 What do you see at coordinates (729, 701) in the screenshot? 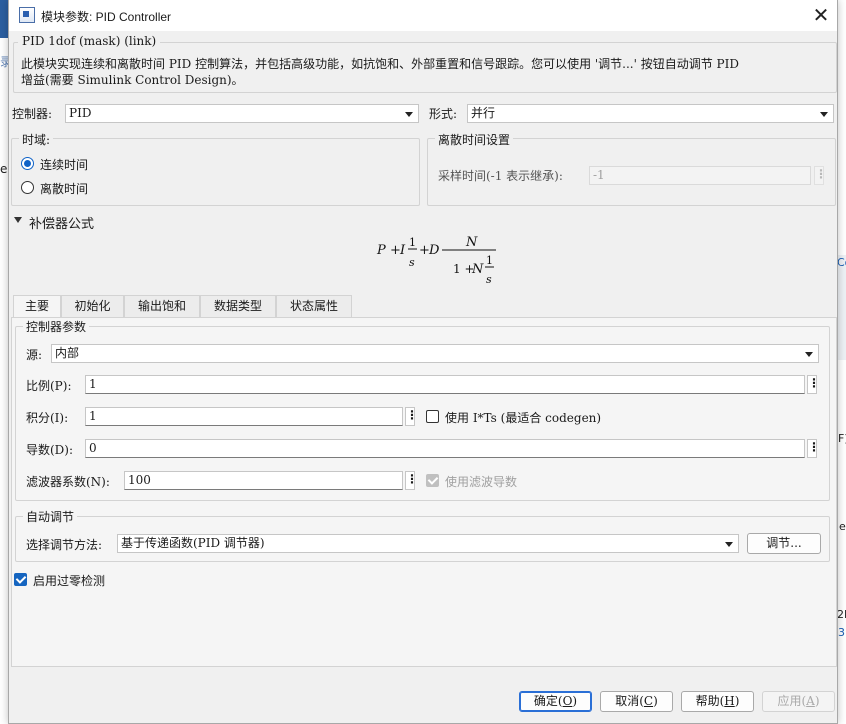
I see `help-shortcut: H` at bounding box center [729, 701].